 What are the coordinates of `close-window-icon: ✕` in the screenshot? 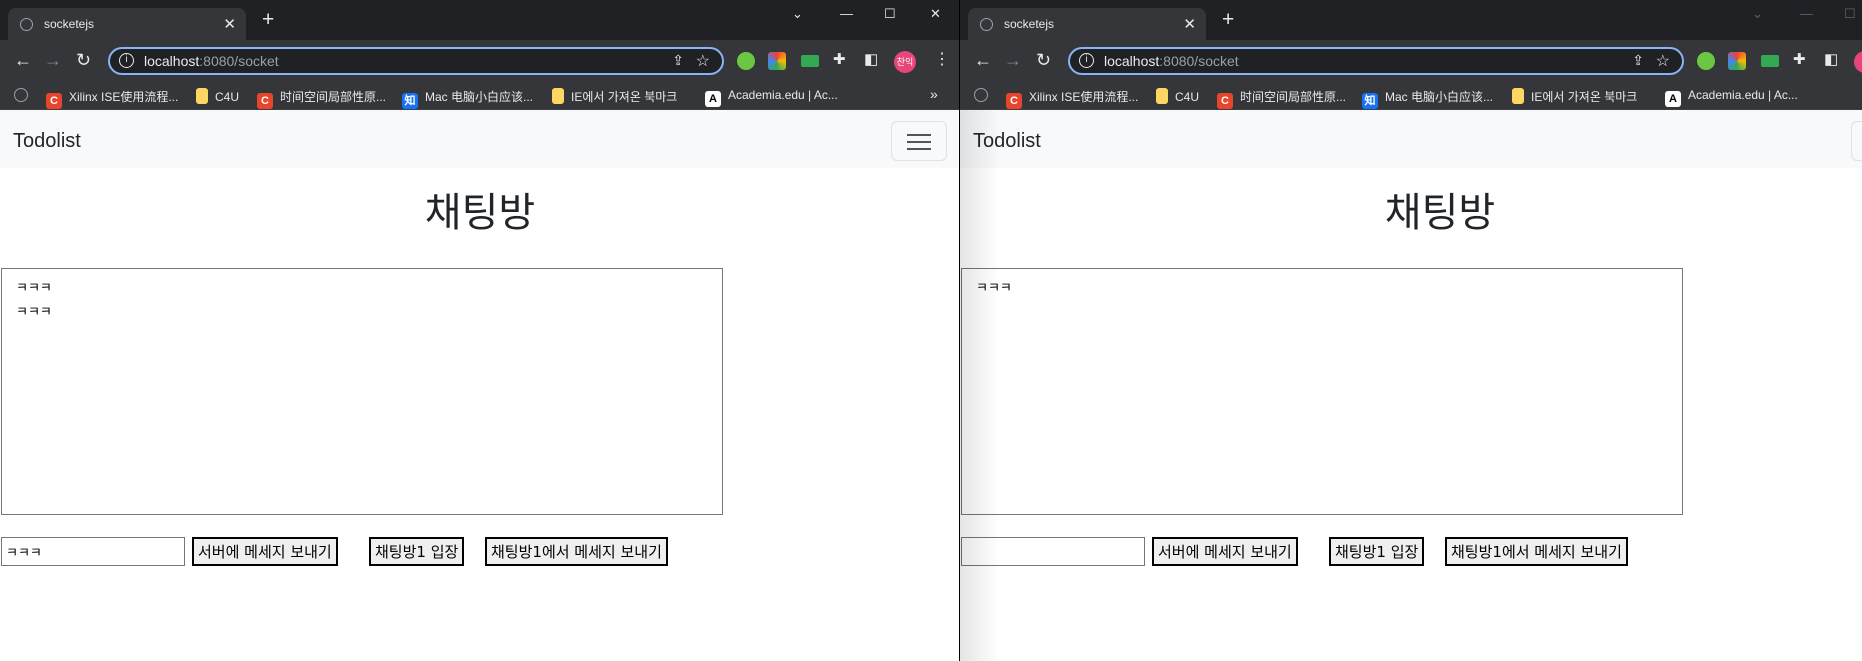 It's located at (935, 14).